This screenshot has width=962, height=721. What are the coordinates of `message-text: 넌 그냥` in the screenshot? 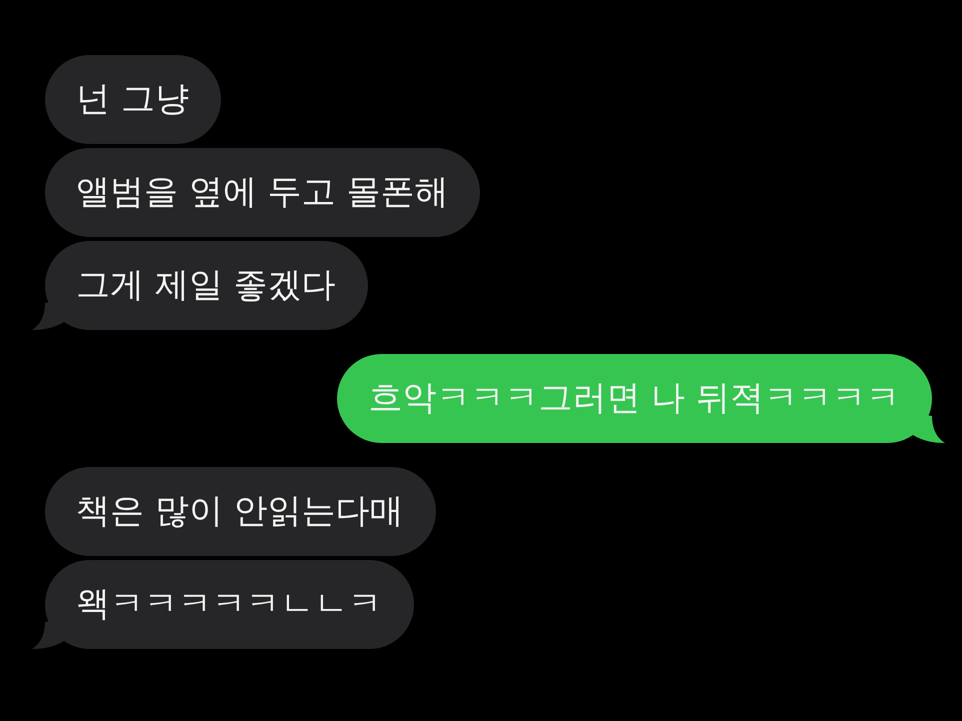 It's located at (132, 99).